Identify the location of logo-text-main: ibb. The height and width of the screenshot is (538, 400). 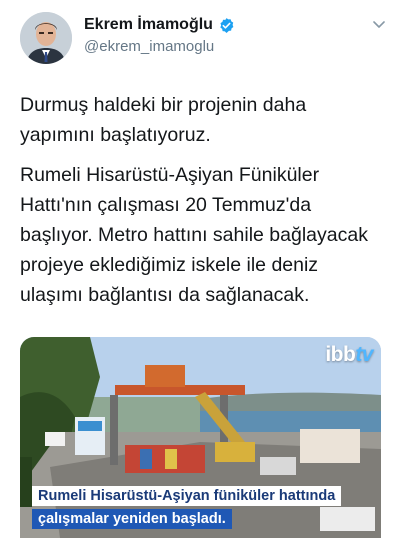
(340, 354).